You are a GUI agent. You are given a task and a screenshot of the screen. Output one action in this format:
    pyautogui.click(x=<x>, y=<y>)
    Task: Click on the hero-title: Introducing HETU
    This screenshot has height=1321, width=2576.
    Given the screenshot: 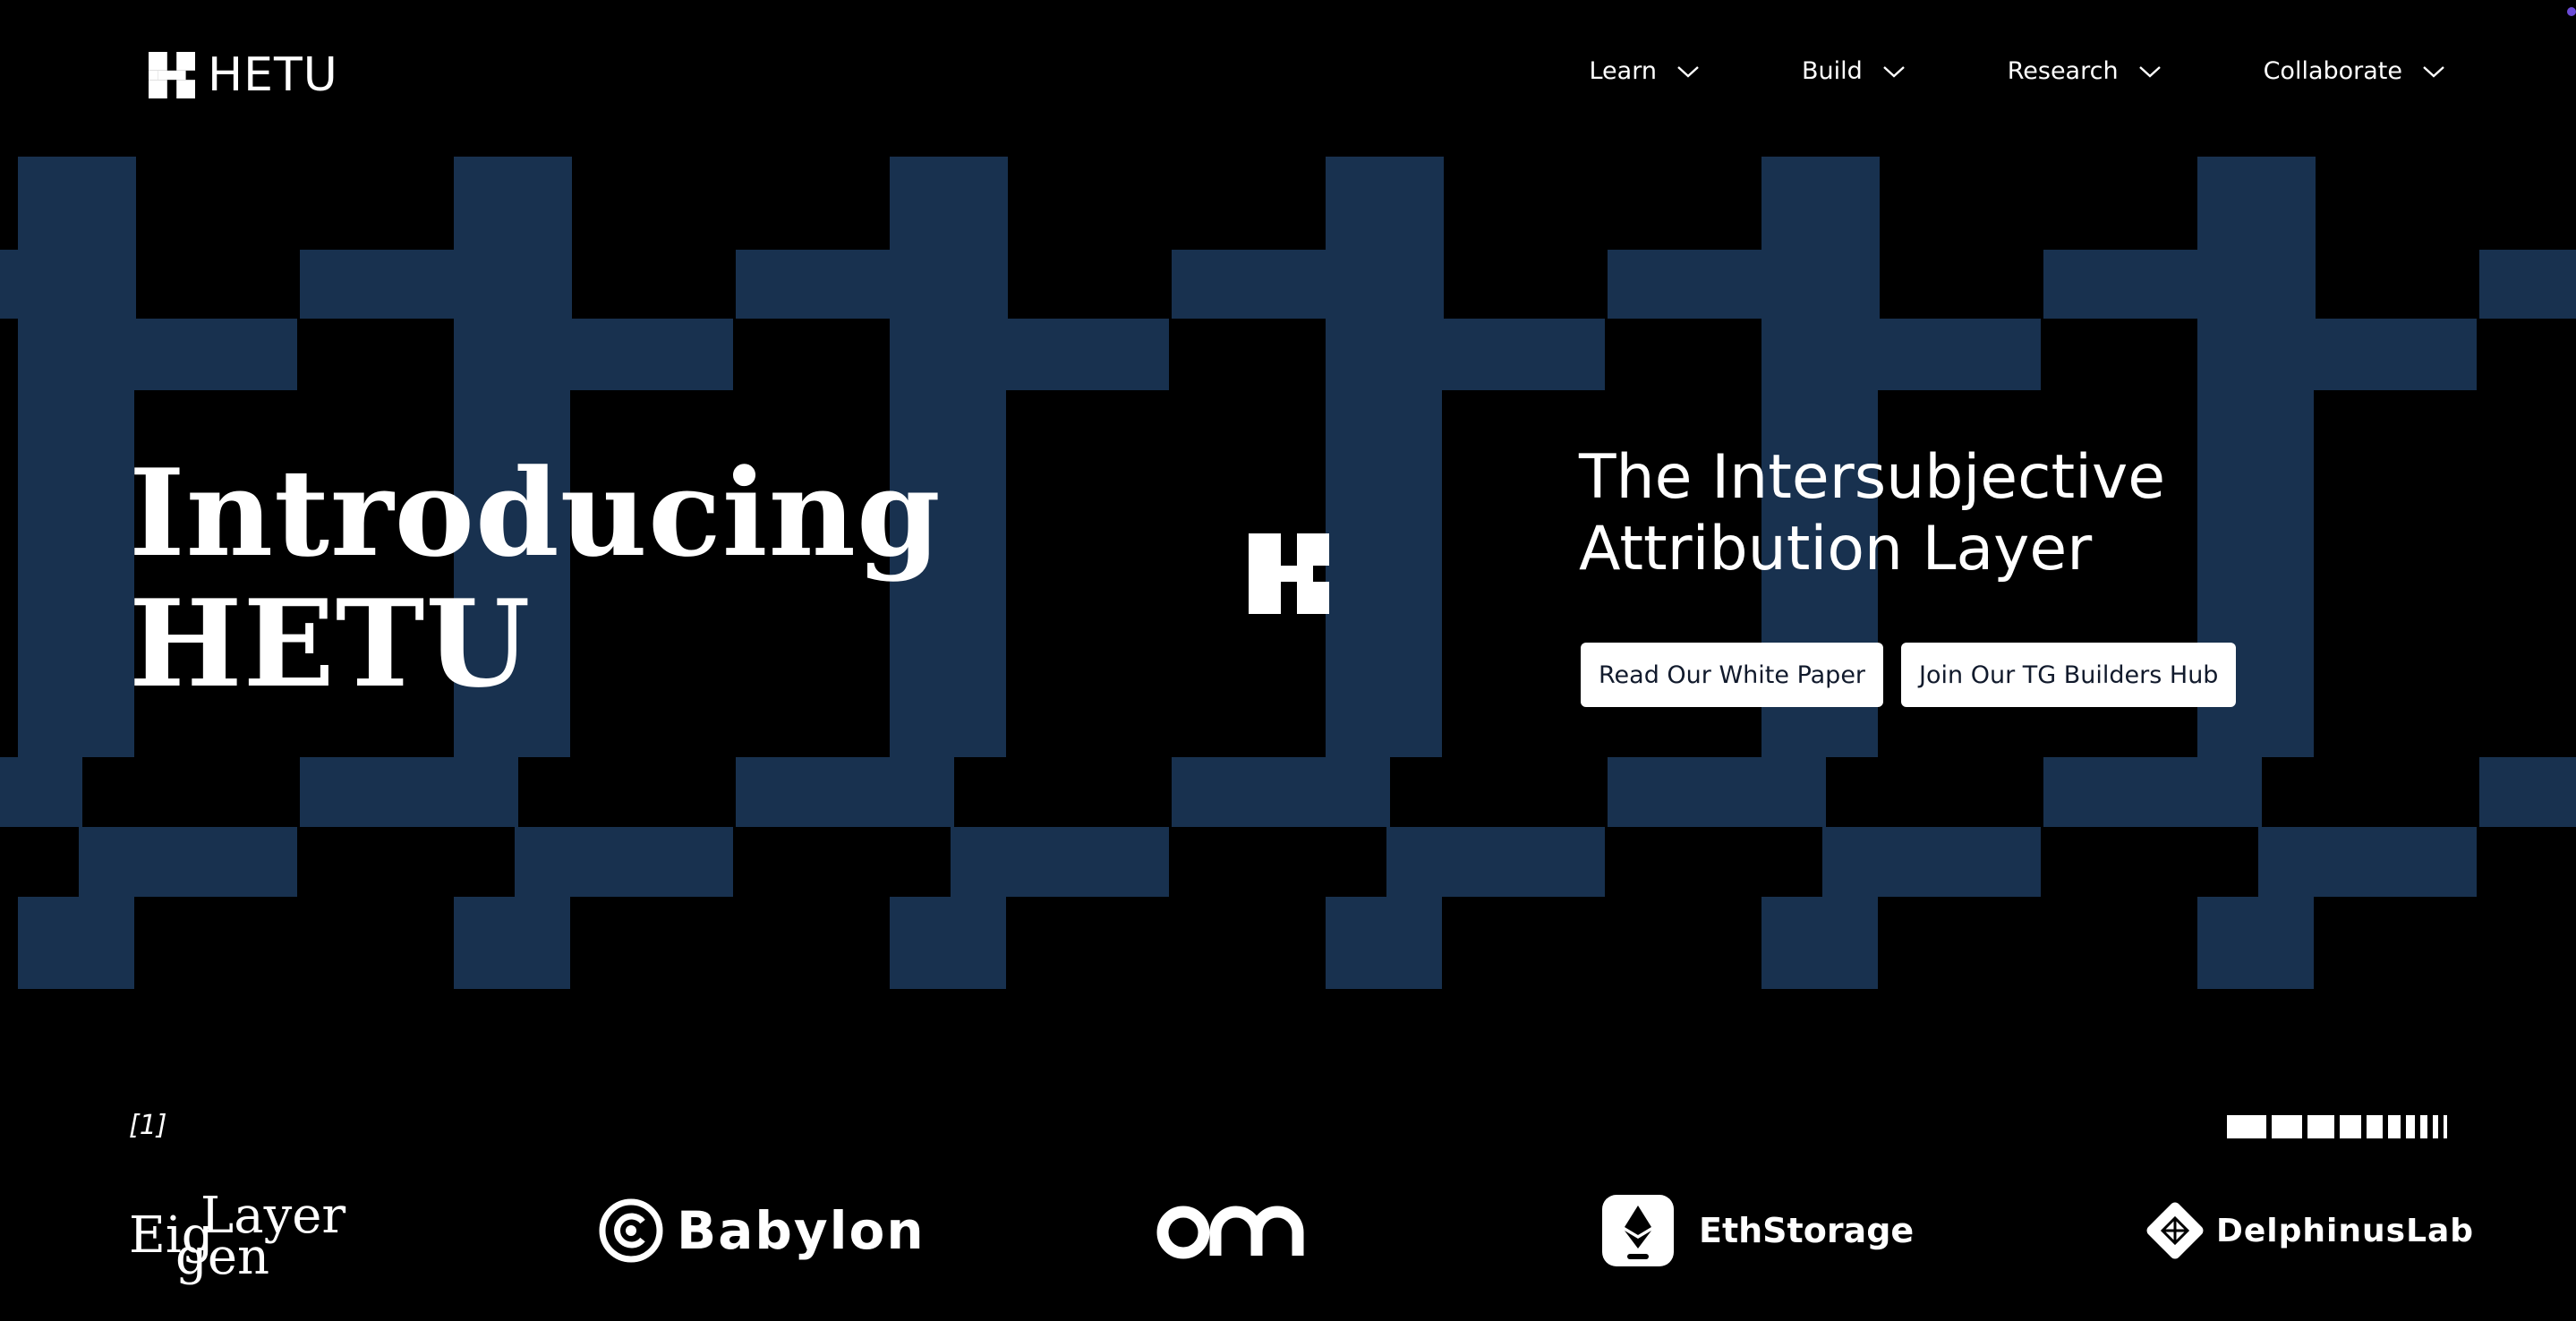 What is the action you would take?
    pyautogui.click(x=535, y=578)
    